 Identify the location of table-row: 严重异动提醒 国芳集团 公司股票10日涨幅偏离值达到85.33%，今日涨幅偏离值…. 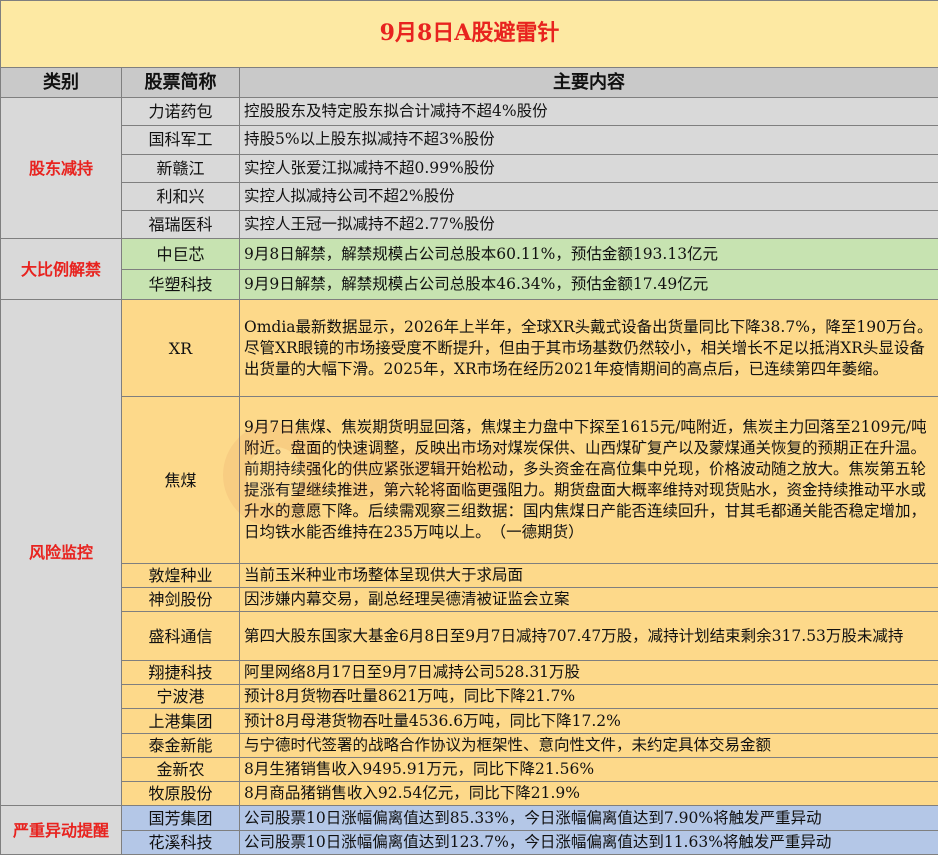
(469, 830).